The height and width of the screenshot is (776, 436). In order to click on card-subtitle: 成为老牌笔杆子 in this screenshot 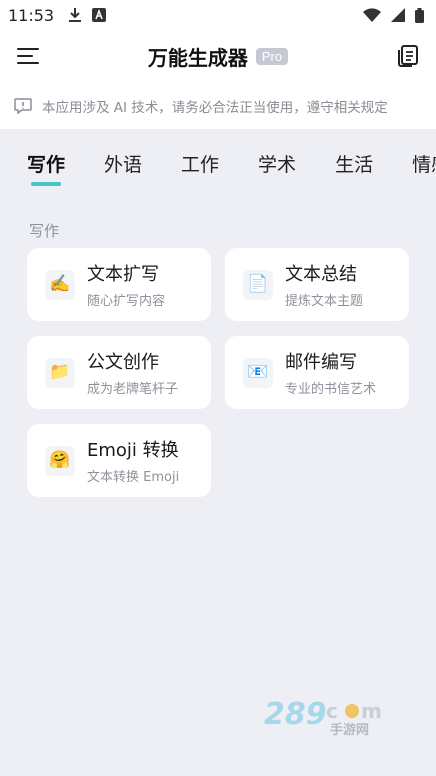, I will do `click(133, 389)`.